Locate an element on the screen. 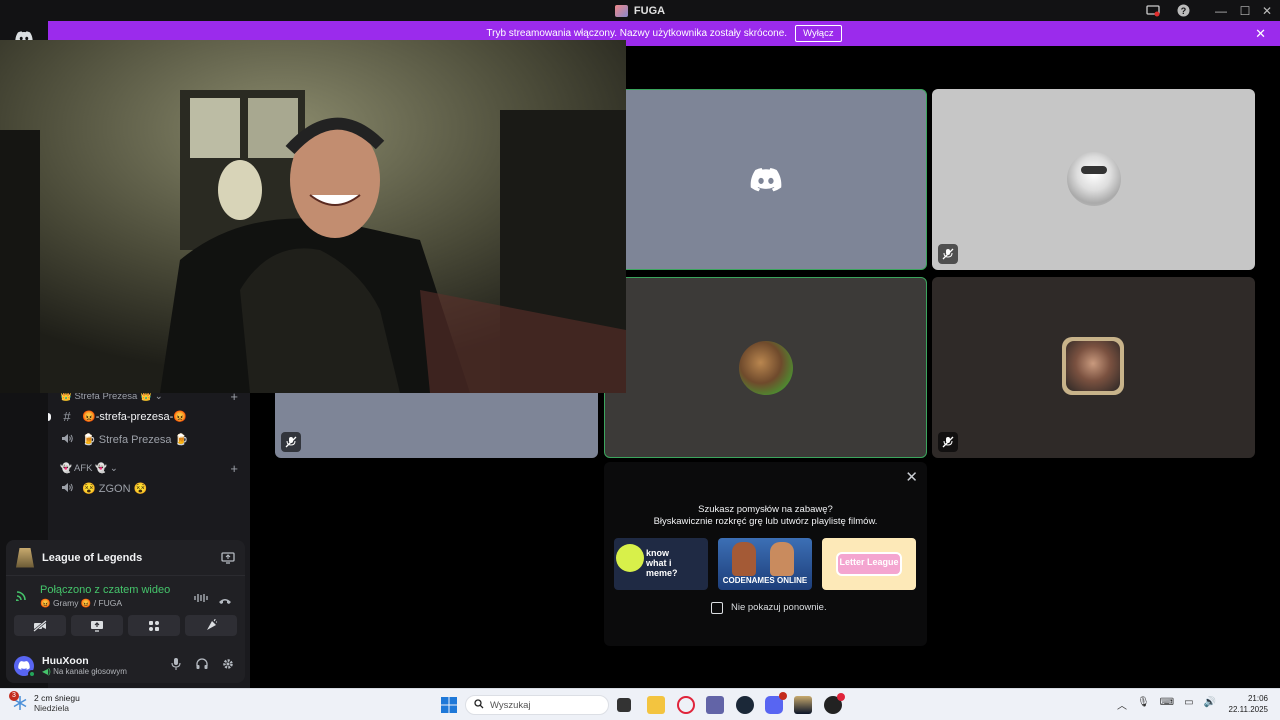 This screenshot has height=720, width=1280. dont-show-again-checkbox is located at coordinates (717, 608).